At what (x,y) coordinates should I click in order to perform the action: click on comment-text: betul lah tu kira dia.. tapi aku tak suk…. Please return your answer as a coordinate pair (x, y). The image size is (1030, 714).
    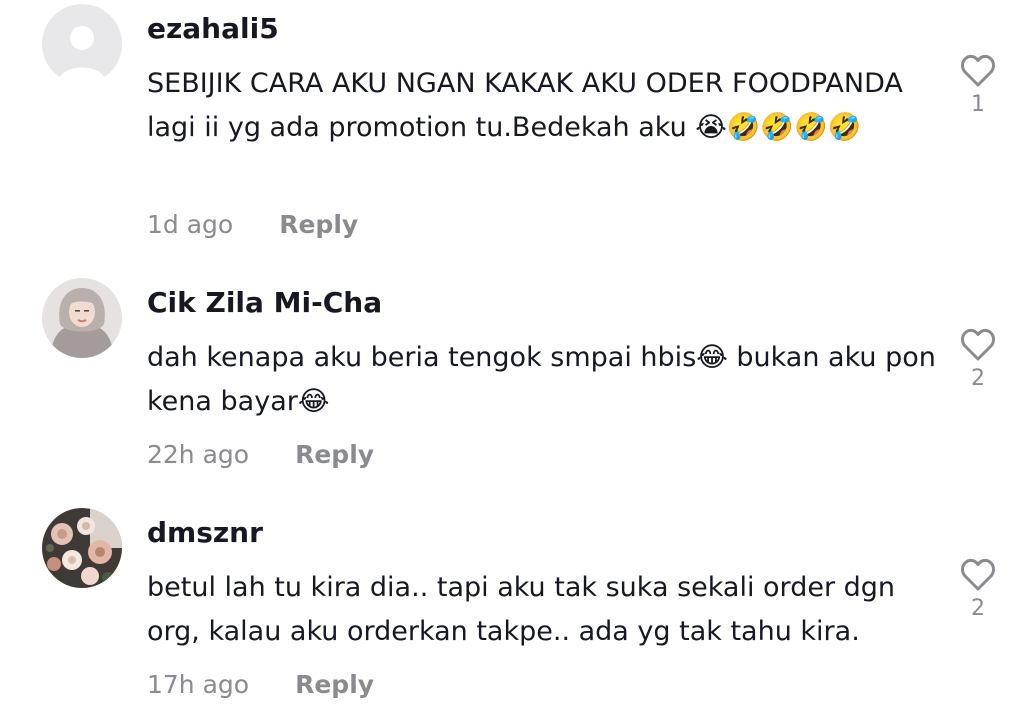
    Looking at the image, I should click on (521, 609).